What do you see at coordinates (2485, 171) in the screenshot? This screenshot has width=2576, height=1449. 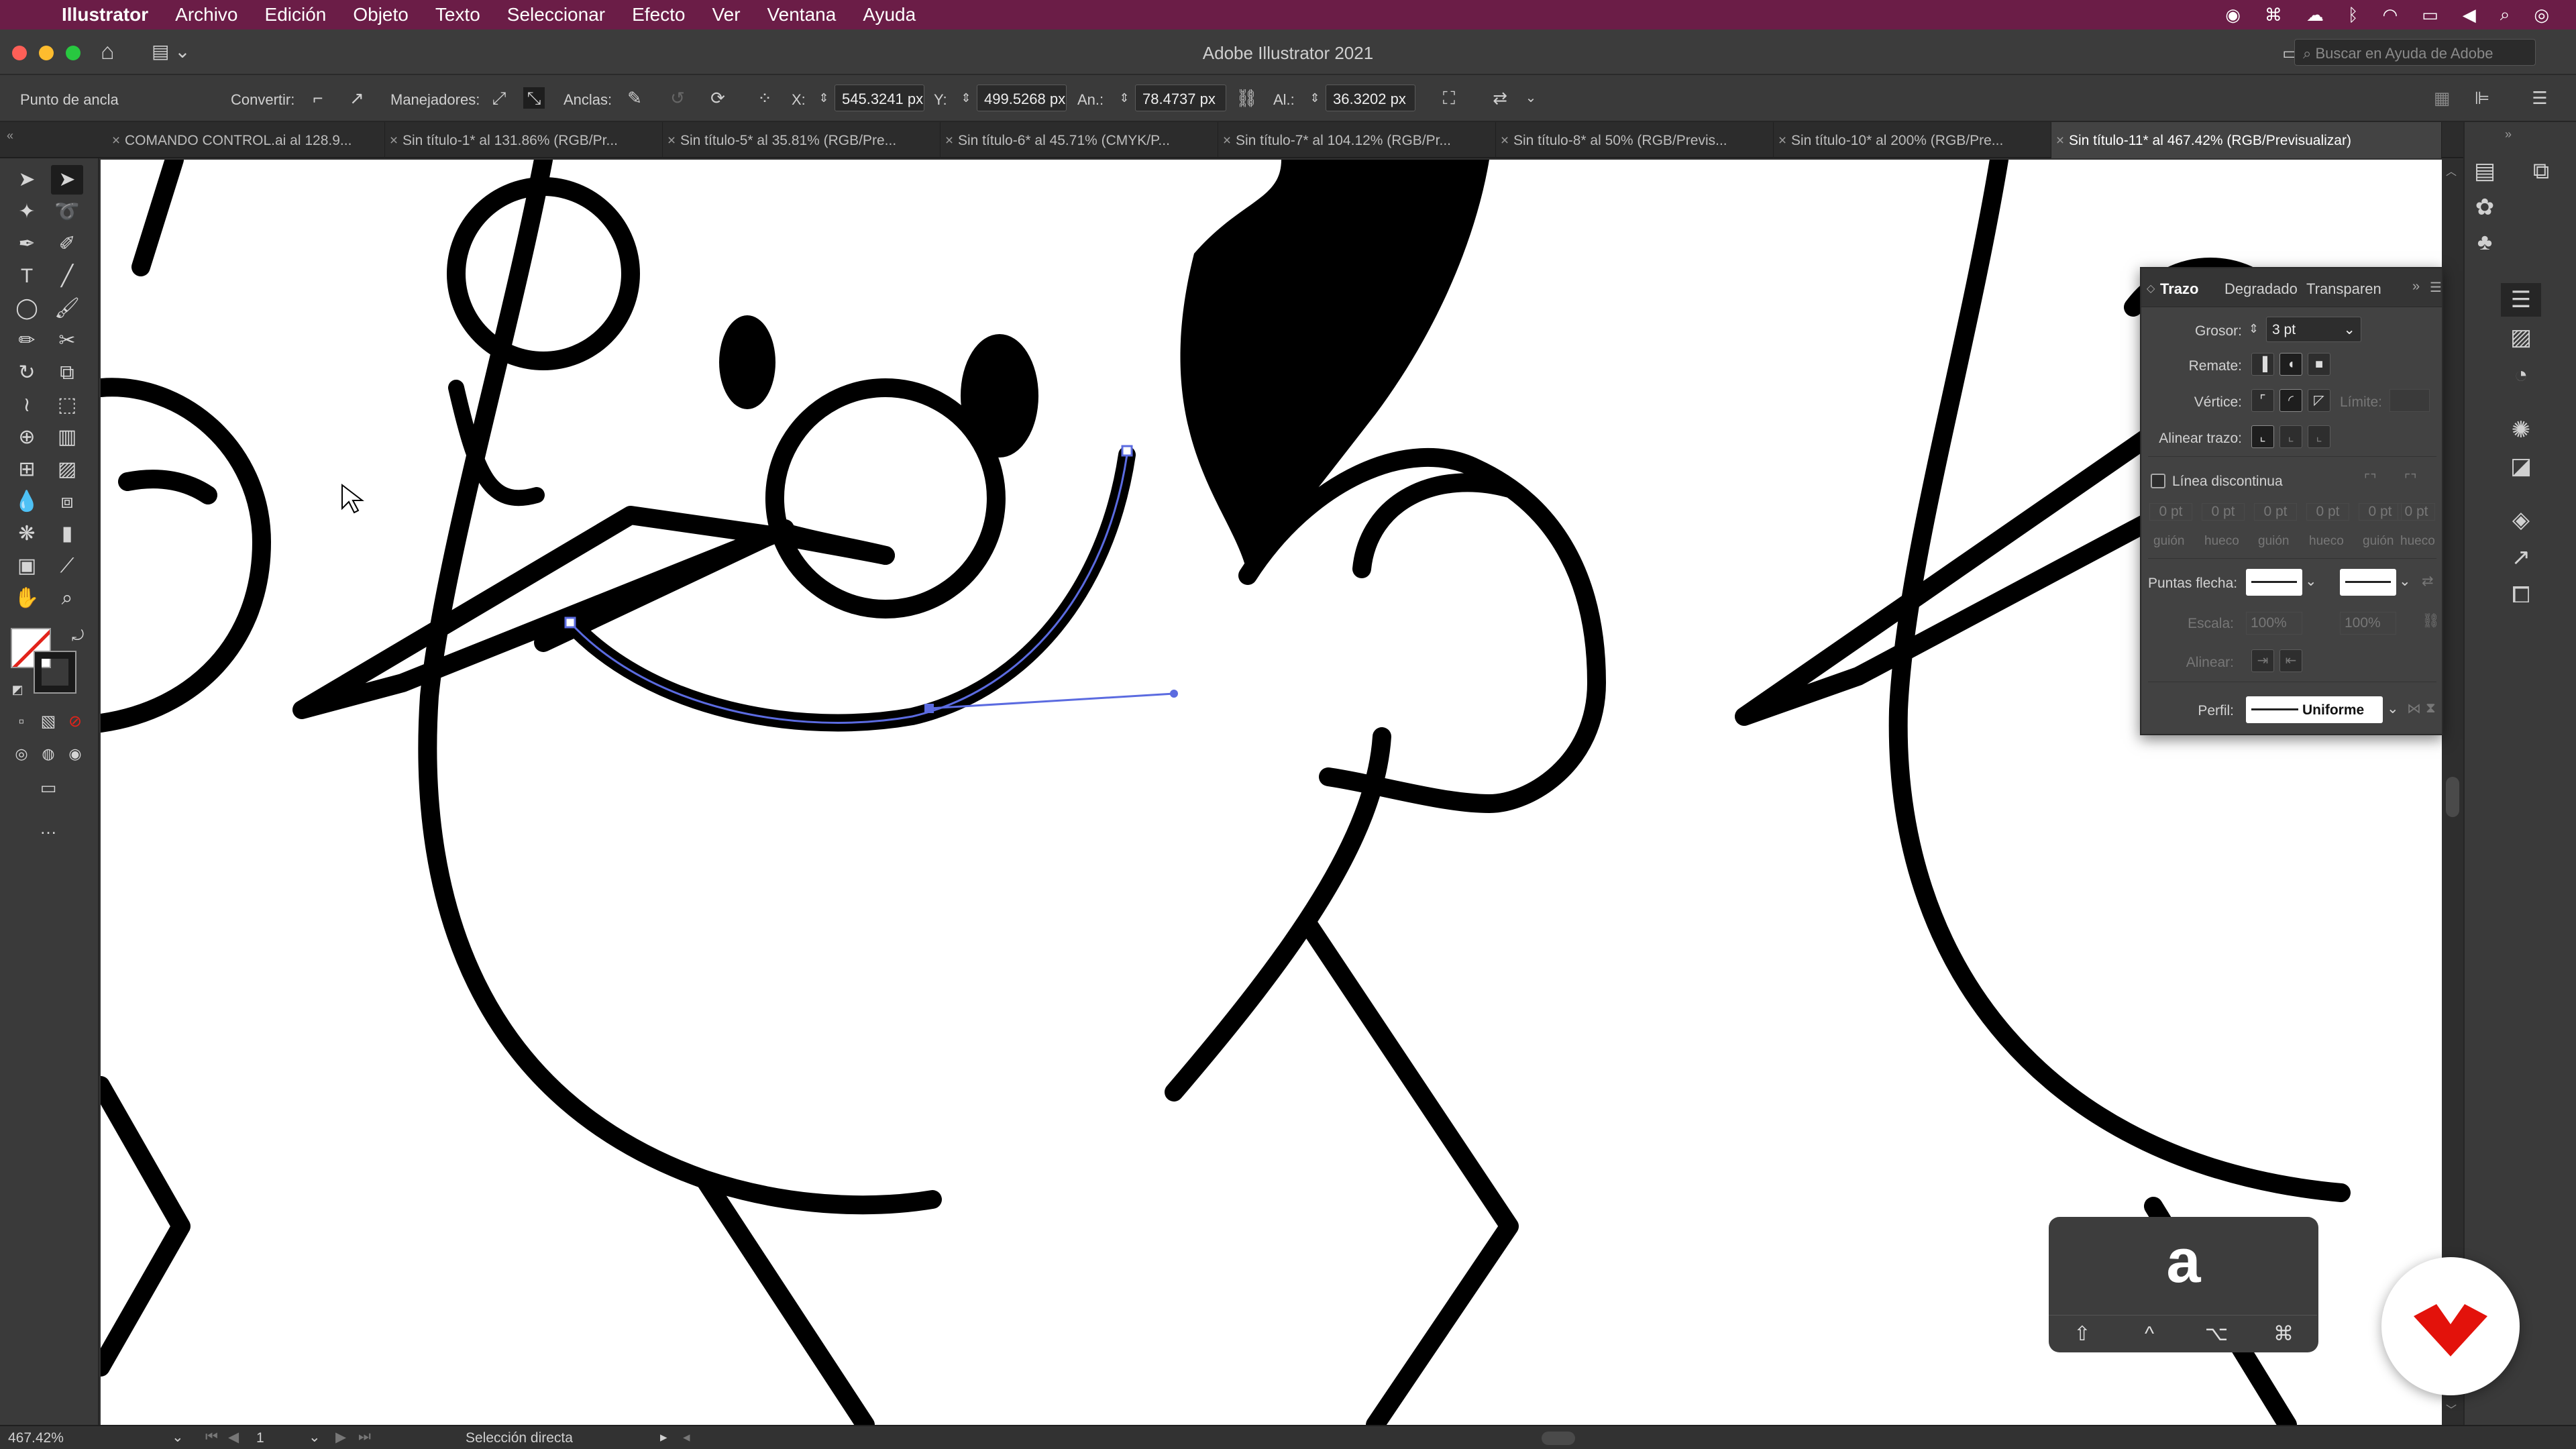 I see `properties-panel-icon: ▤` at bounding box center [2485, 171].